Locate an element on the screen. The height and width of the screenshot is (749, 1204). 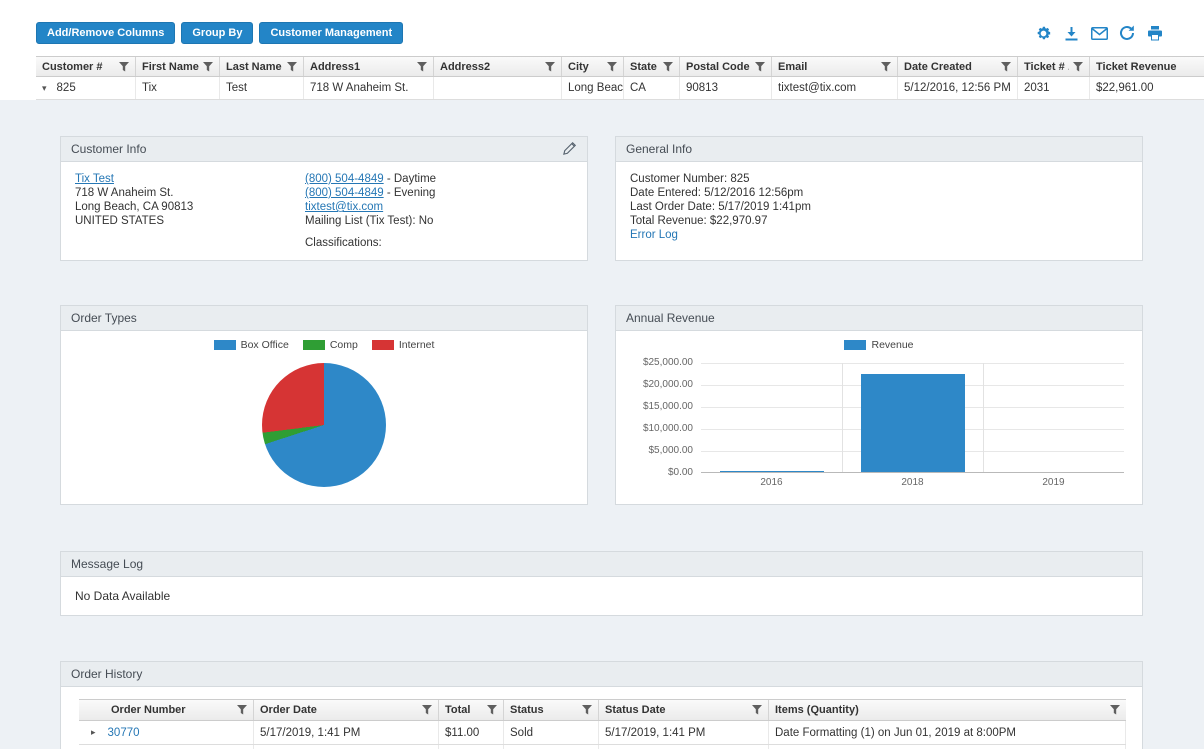
col-header-order-number: Order Number is located at coordinates (166, 710).